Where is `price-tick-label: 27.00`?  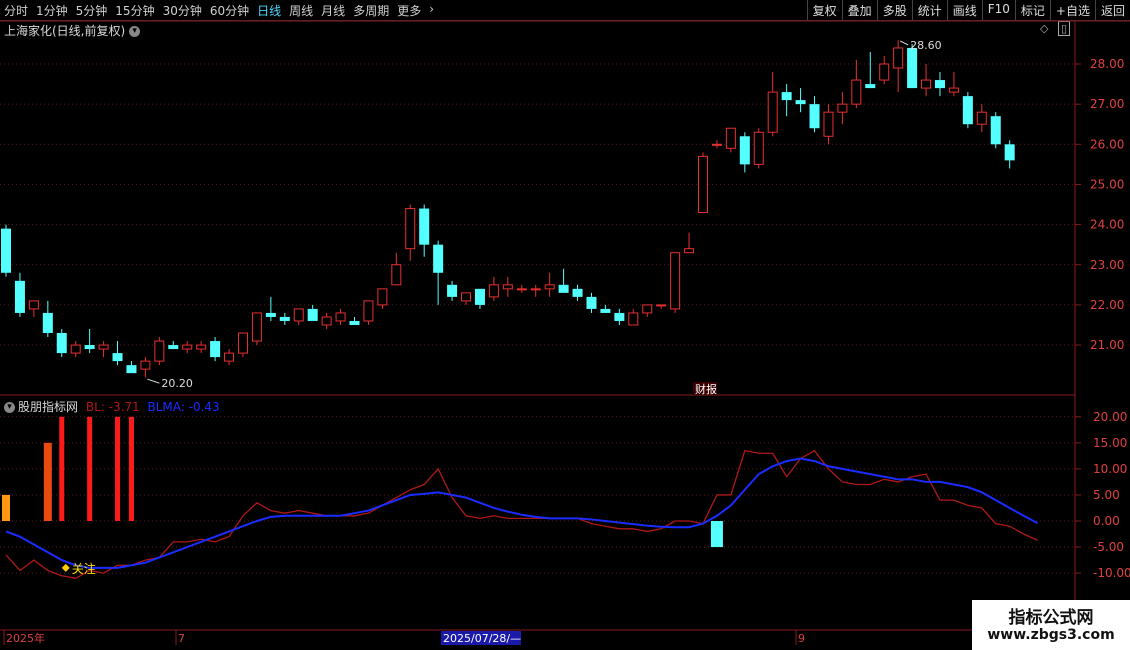 price-tick-label: 27.00 is located at coordinates (1107, 104).